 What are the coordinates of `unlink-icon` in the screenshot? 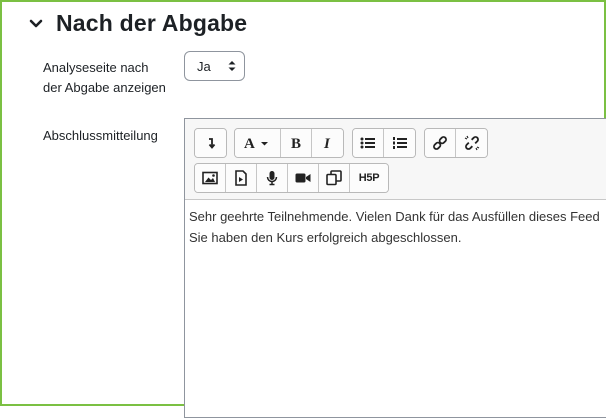 It's located at (472, 143).